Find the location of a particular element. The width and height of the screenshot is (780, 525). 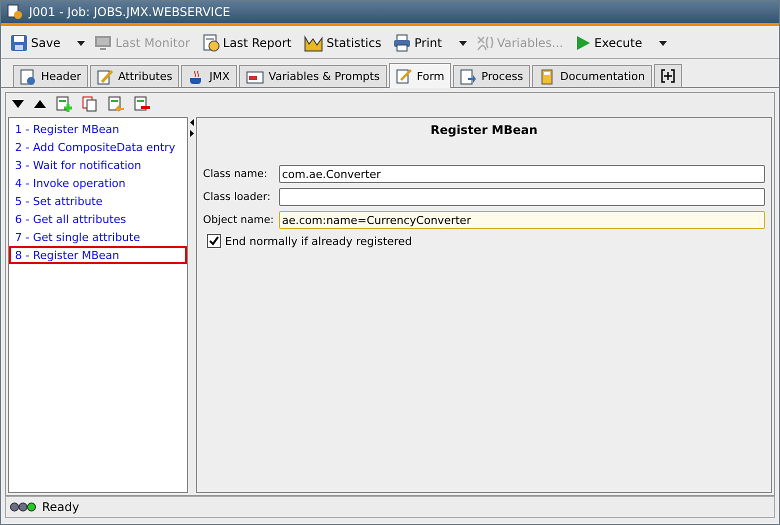

toolbar-button: Save is located at coordinates (35, 43).